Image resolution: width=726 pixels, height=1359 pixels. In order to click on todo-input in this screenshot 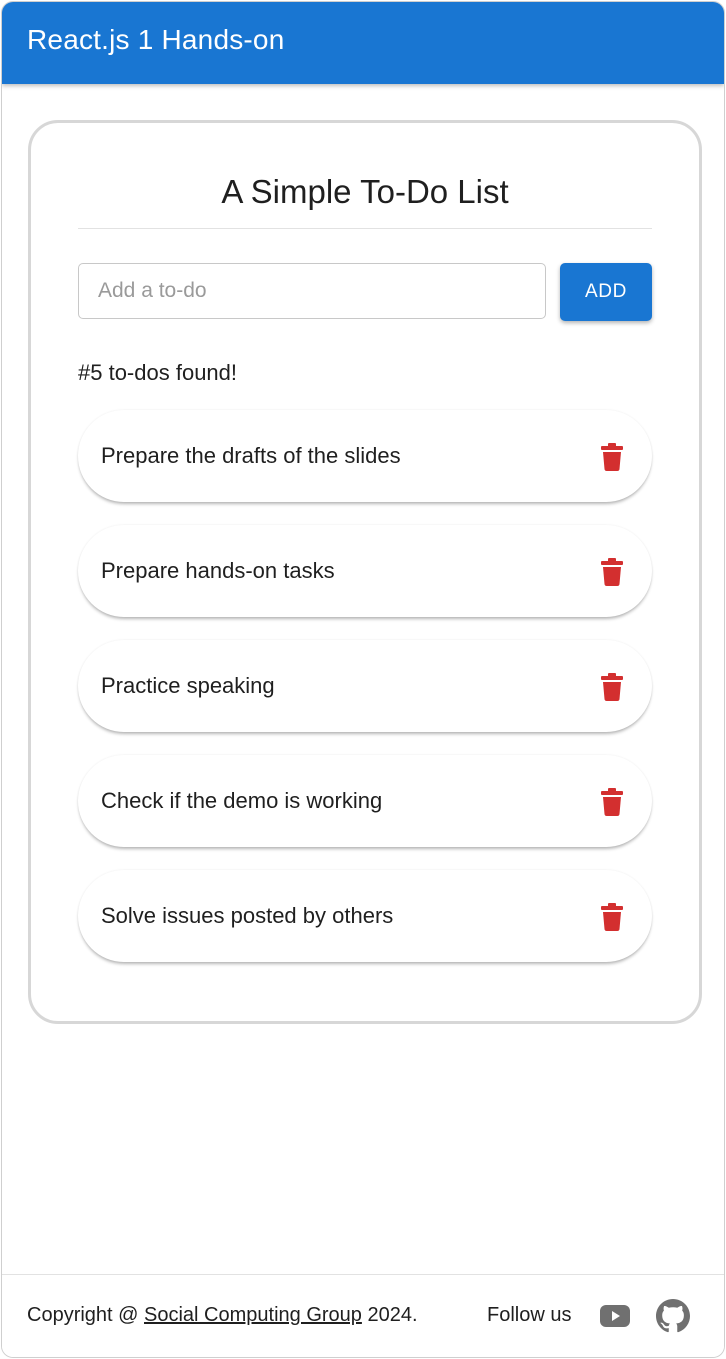, I will do `click(312, 291)`.